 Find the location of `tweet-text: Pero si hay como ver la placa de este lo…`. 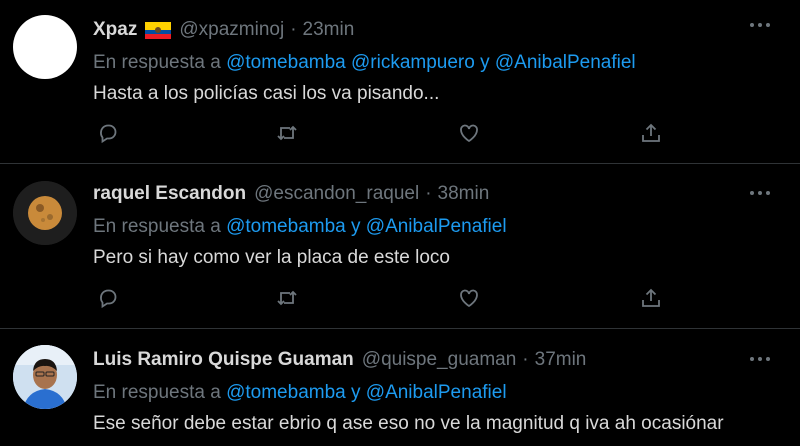

tweet-text: Pero si hay como ver la placa de este lo… is located at coordinates (271, 257).